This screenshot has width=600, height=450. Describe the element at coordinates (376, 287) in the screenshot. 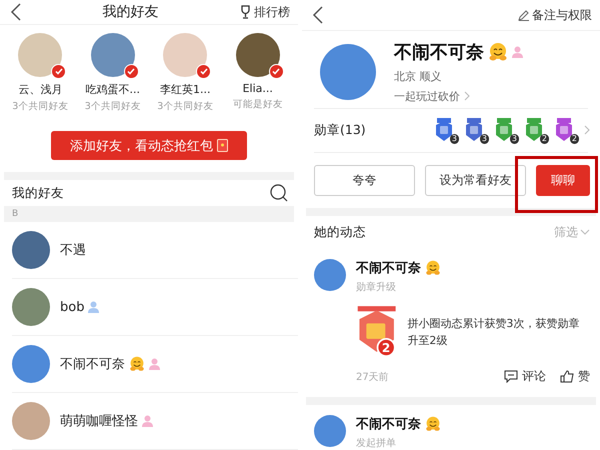

I see `post-type: 勋章升级` at that location.